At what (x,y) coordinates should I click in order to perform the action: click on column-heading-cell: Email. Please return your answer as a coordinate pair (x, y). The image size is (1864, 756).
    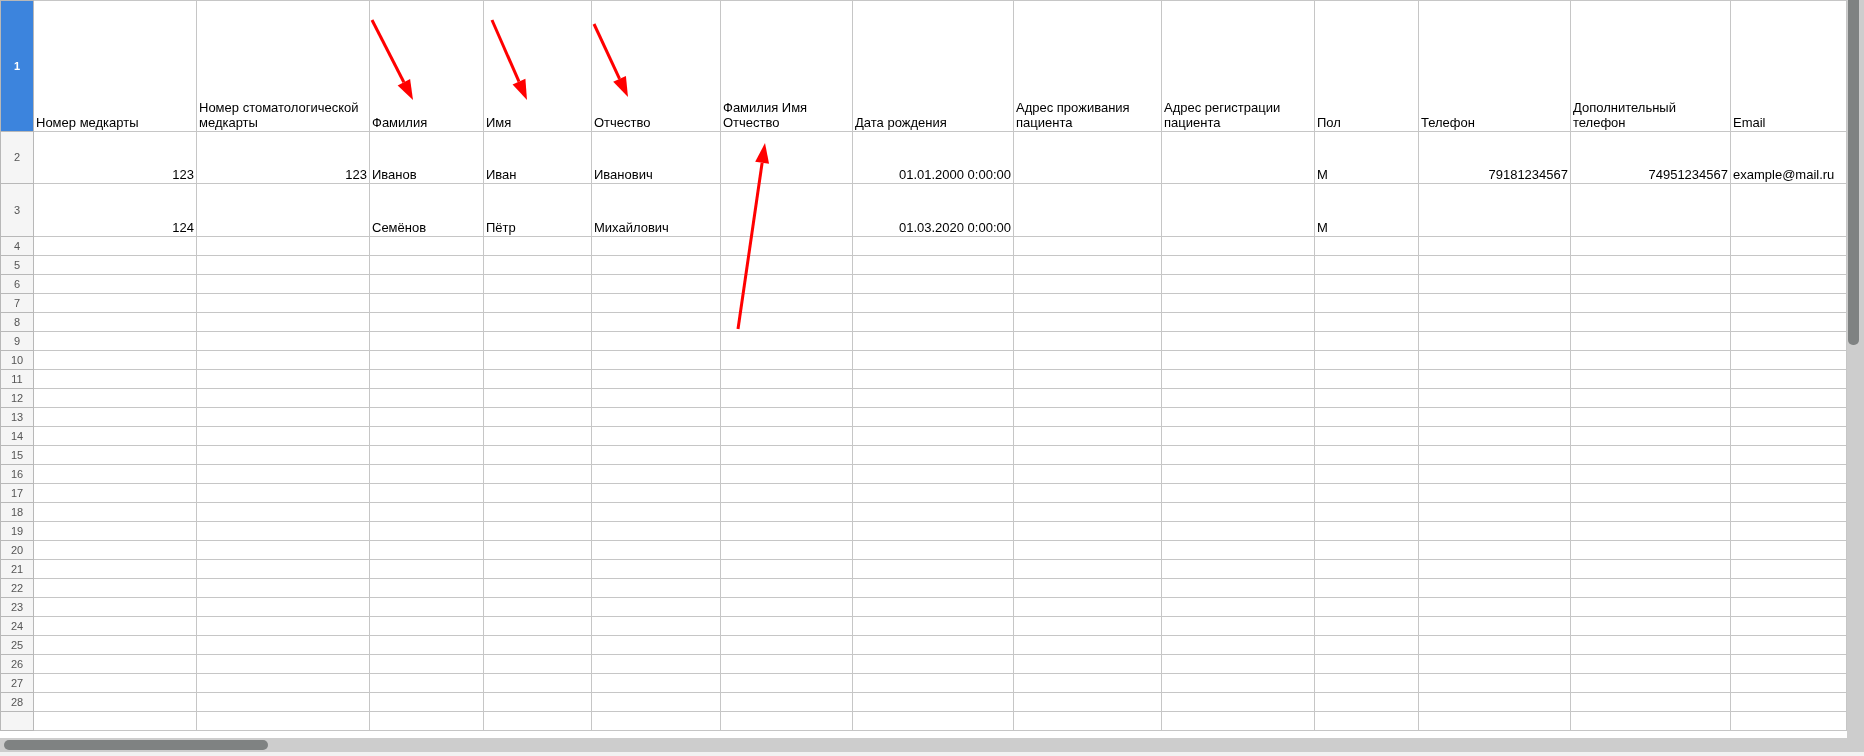
    Looking at the image, I should click on (1788, 66).